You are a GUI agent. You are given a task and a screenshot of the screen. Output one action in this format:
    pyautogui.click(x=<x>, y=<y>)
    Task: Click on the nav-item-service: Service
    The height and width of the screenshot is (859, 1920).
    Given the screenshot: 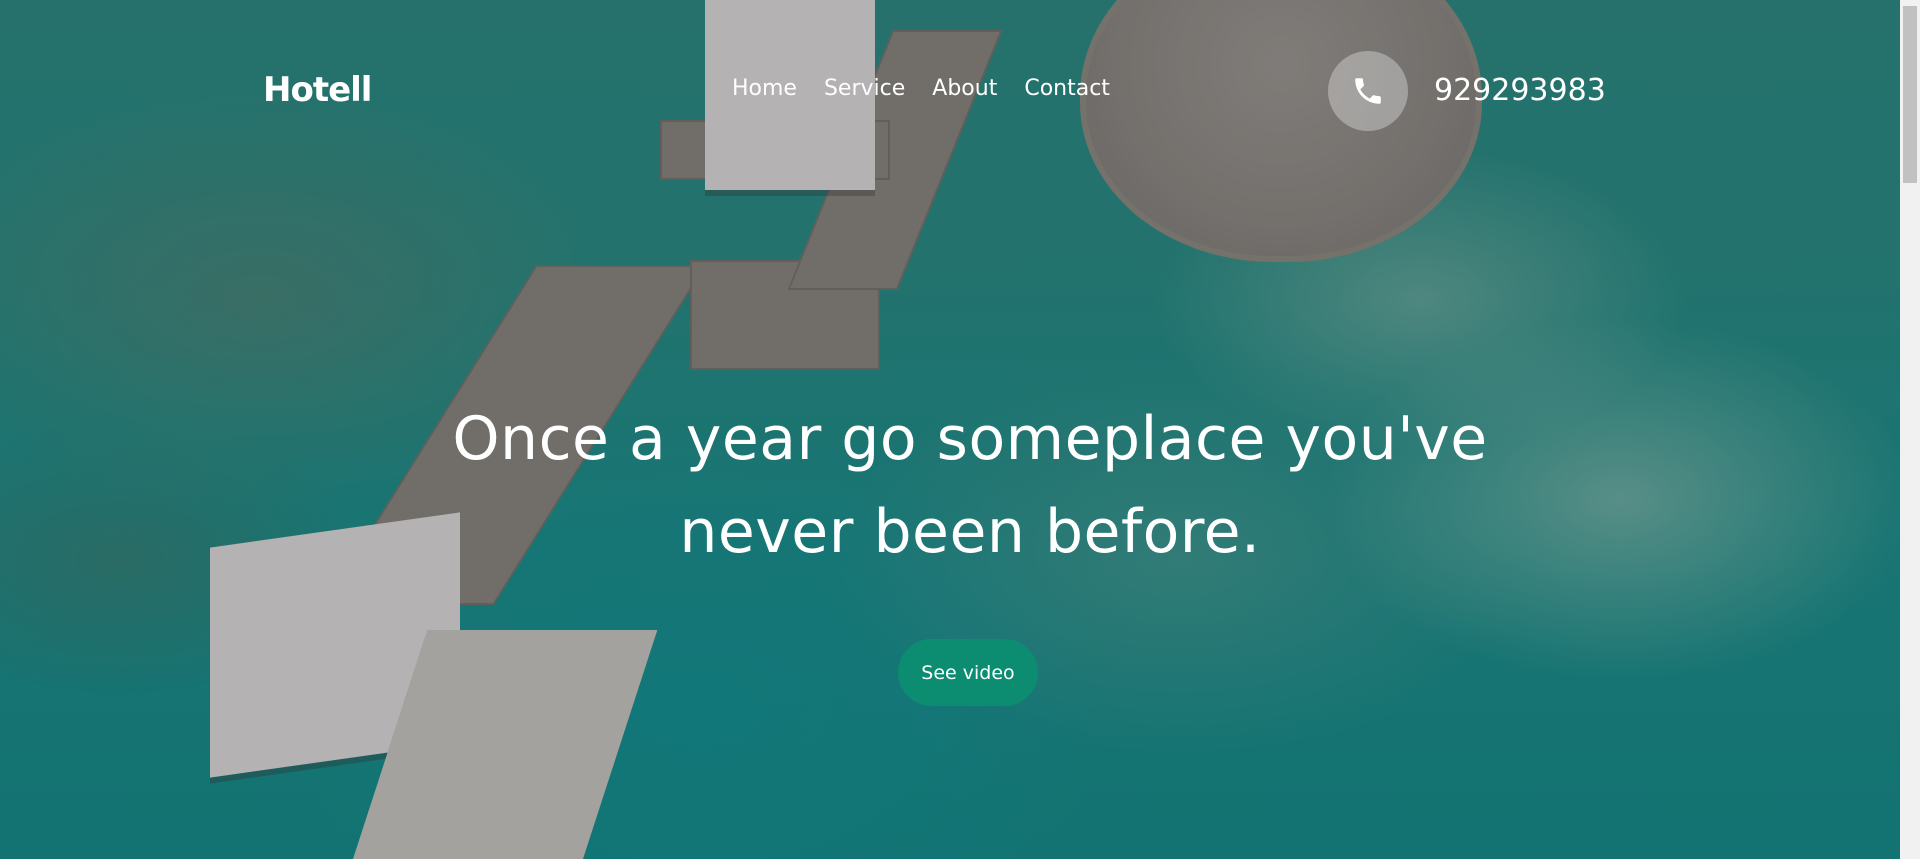 What is the action you would take?
    pyautogui.click(x=864, y=88)
    